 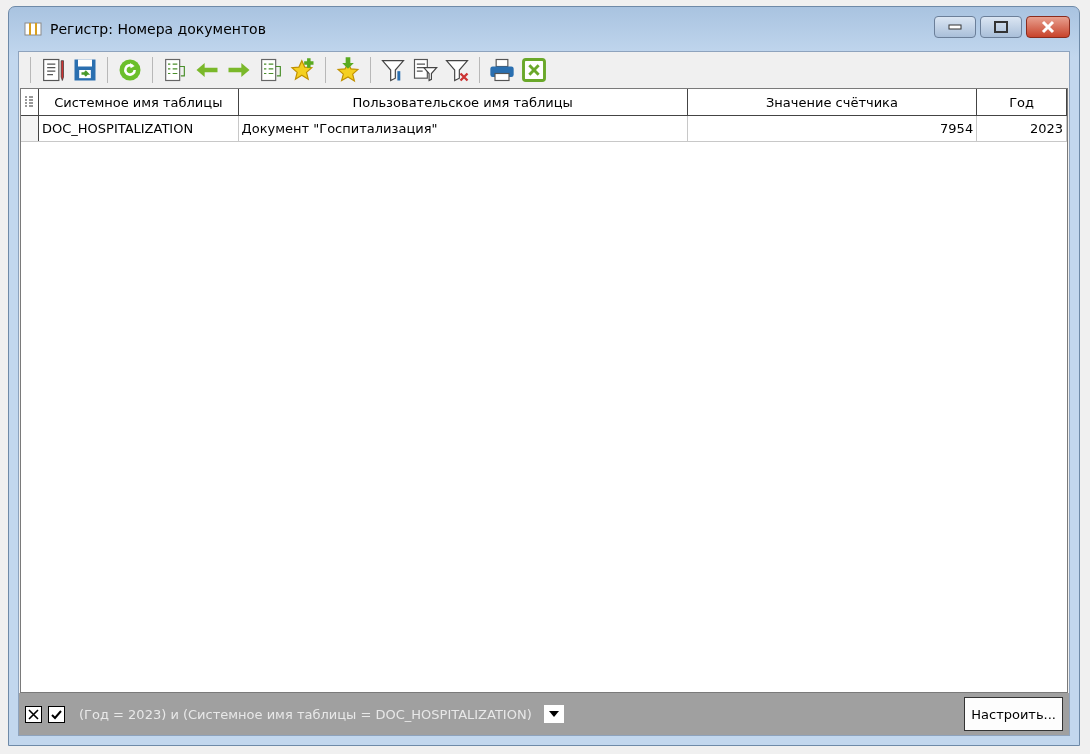 I want to click on maximize-icon, so click(x=1001, y=27).